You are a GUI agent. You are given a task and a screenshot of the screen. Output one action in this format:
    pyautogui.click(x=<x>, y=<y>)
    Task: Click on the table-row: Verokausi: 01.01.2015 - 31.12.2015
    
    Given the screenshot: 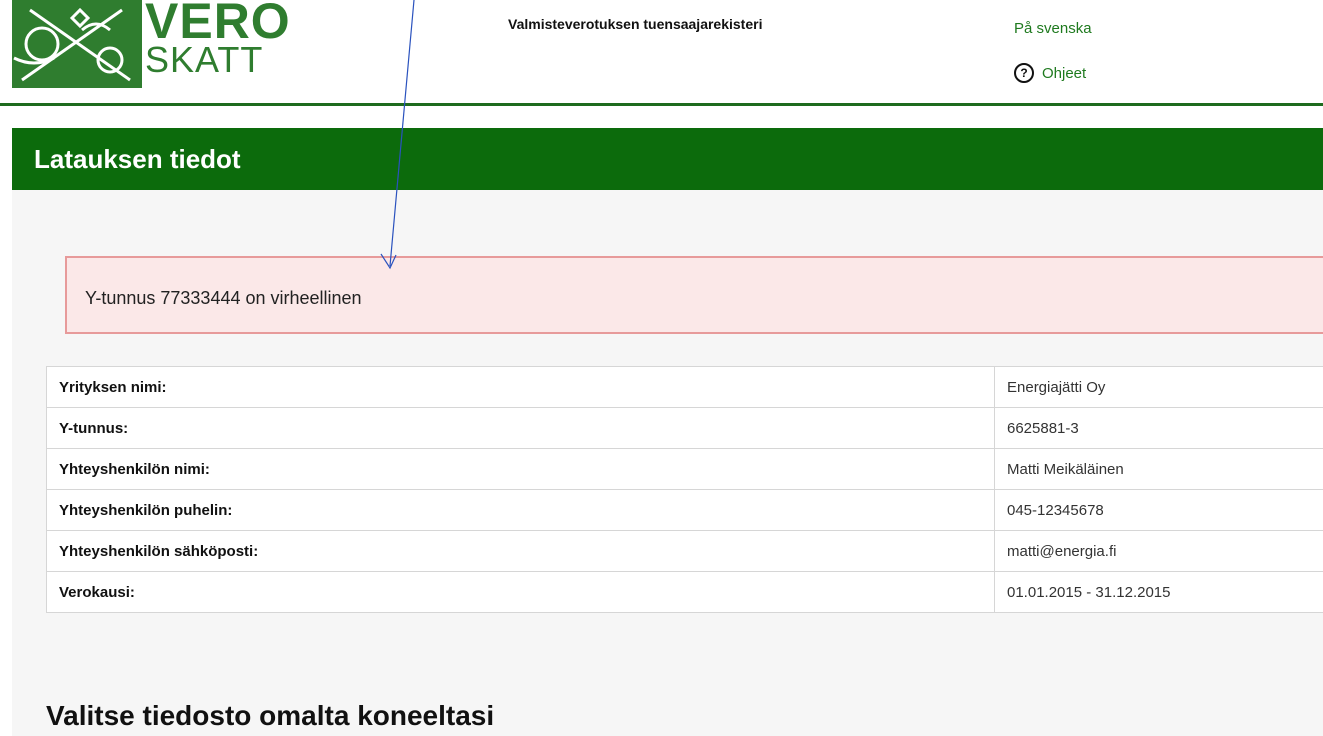 What is the action you would take?
    pyautogui.click(x=684, y=592)
    